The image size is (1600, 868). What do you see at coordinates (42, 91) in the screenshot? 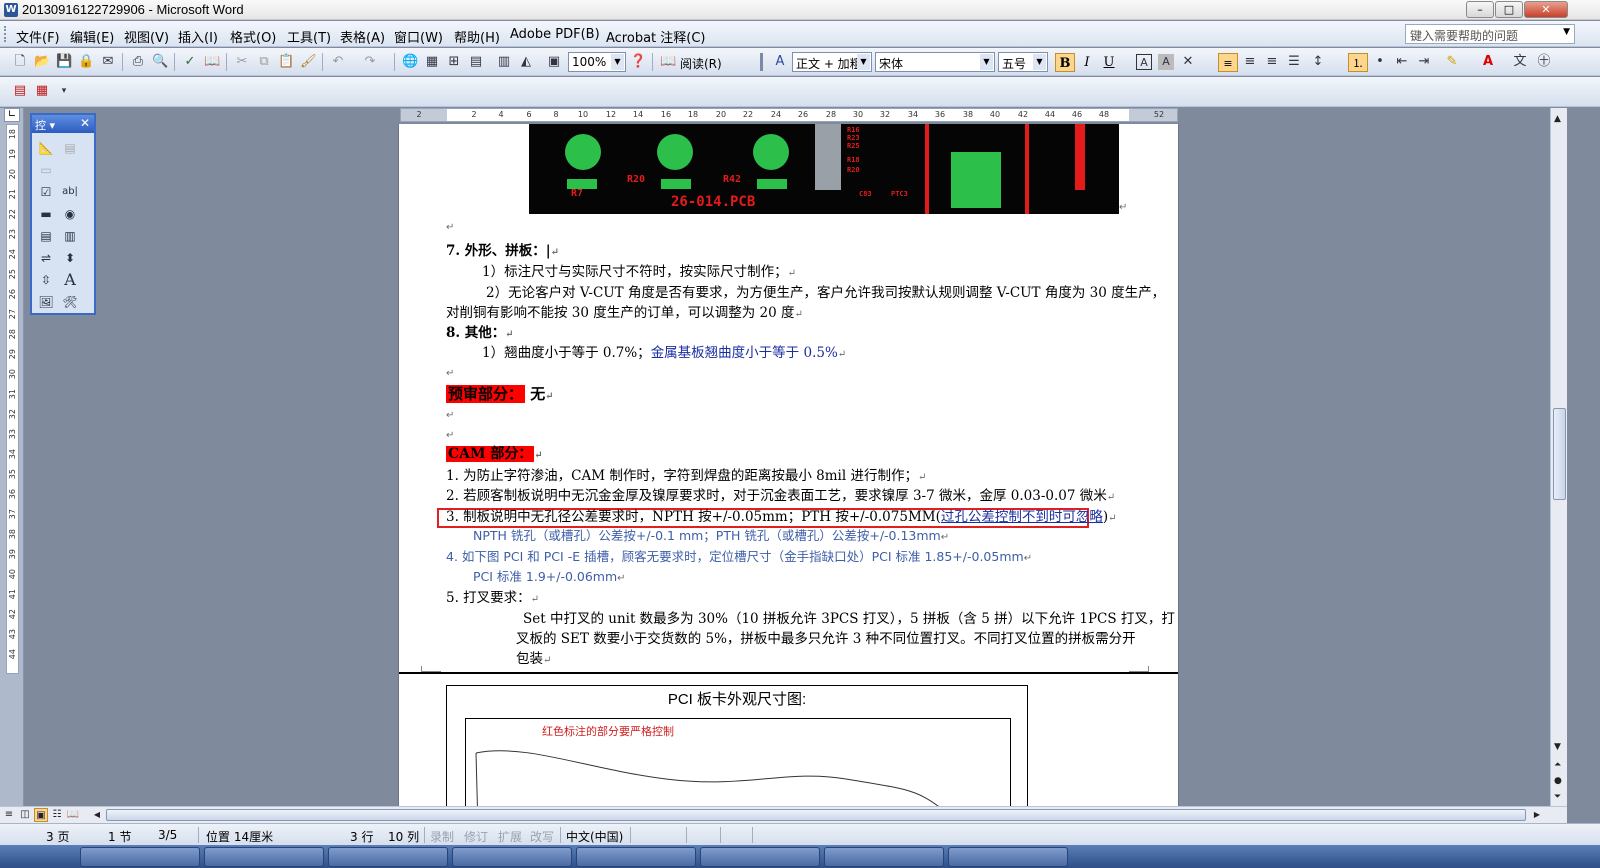
I see `convert-pdf-email-icon: ▦` at bounding box center [42, 91].